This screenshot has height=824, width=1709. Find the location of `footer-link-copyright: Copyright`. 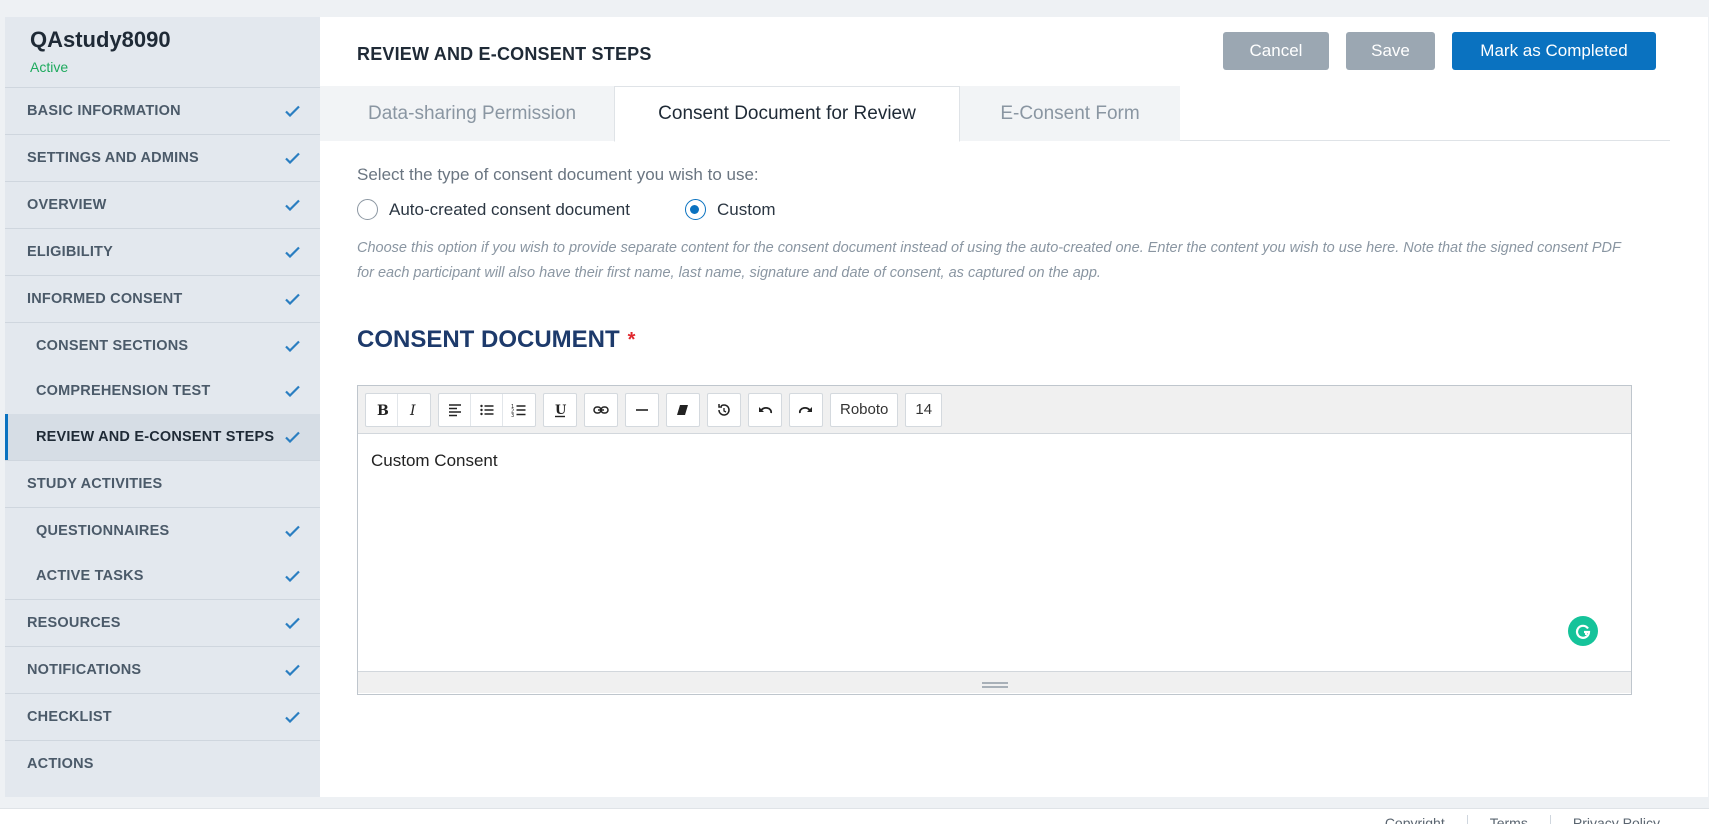

footer-link-copyright: Copyright is located at coordinates (1415, 819).